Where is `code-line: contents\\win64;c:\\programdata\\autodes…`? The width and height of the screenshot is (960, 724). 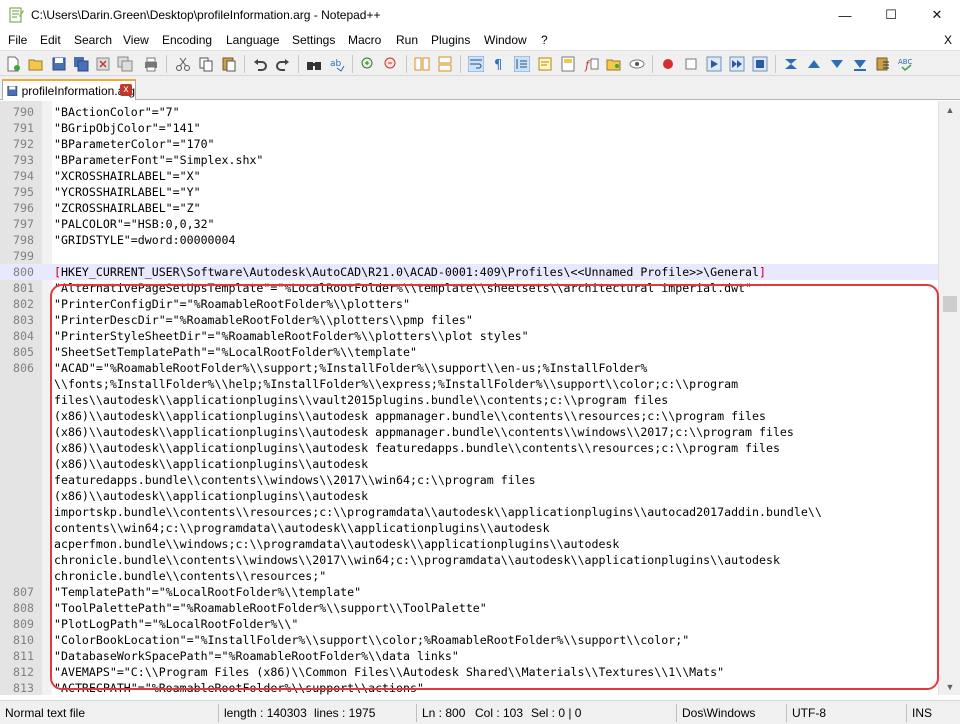 code-line: contents\\win64;c:\\programdata\\autodes… is located at coordinates (469, 528).